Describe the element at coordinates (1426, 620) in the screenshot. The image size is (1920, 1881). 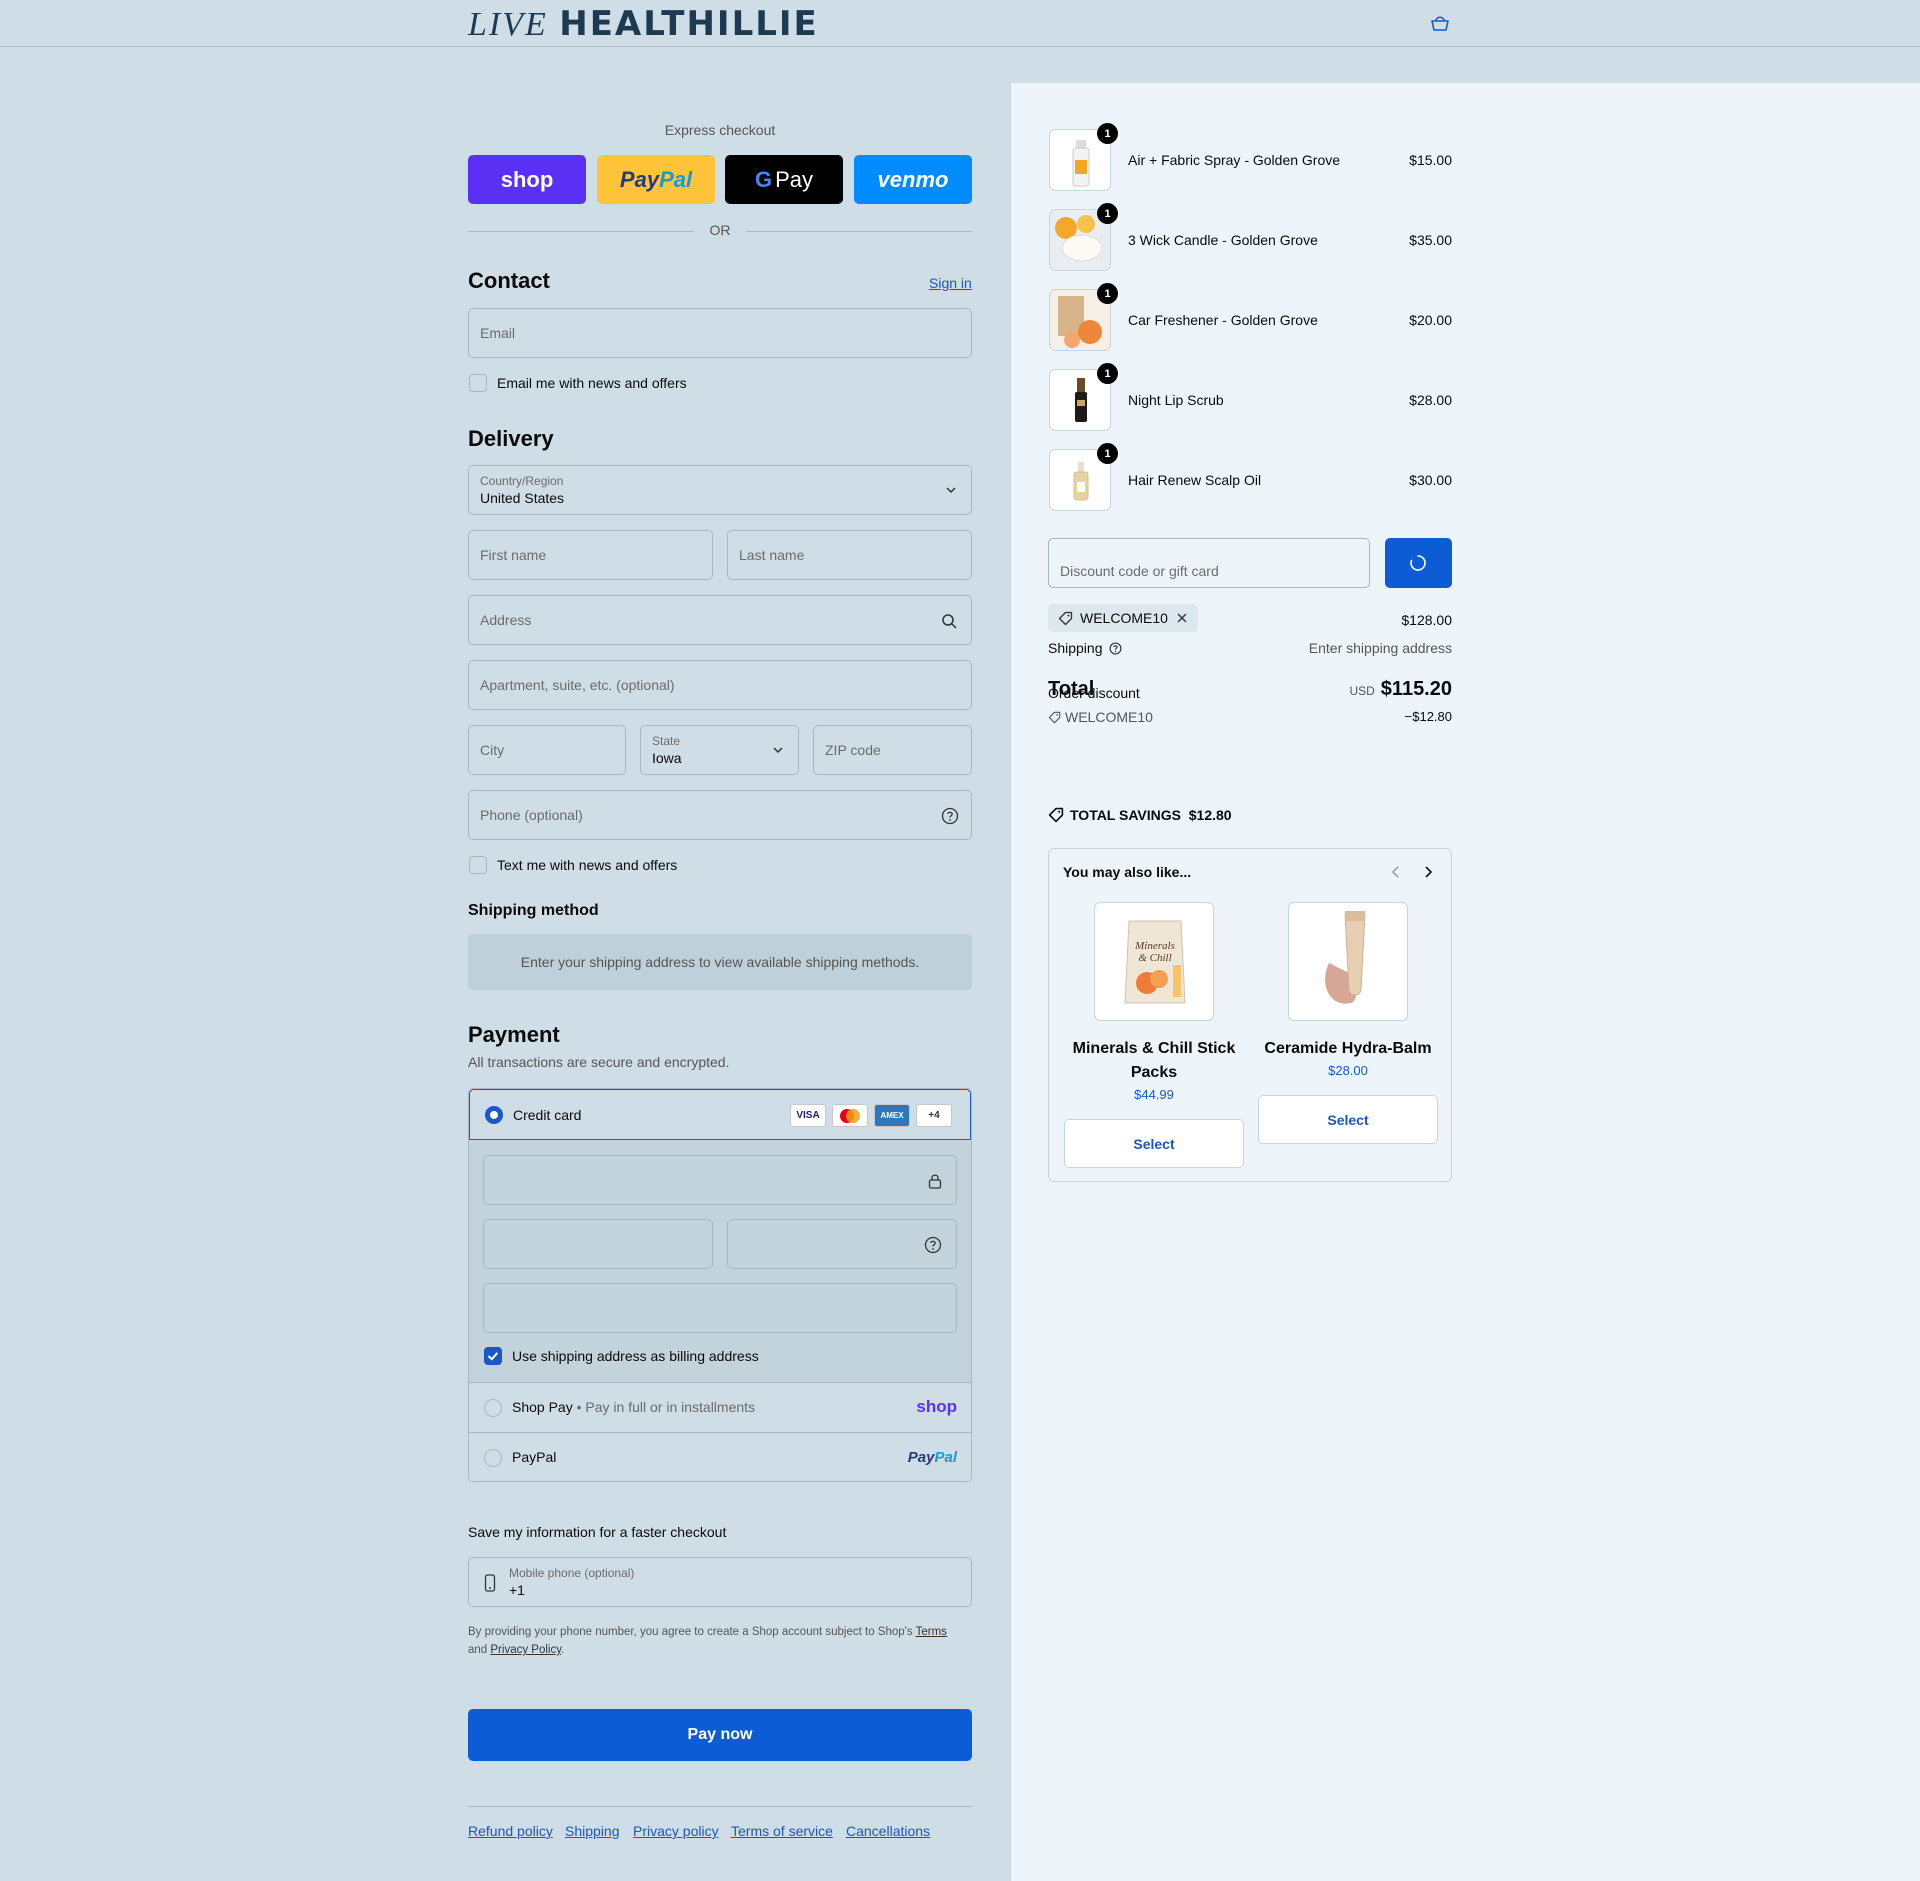
I see `subtotal-value: $128.00` at that location.